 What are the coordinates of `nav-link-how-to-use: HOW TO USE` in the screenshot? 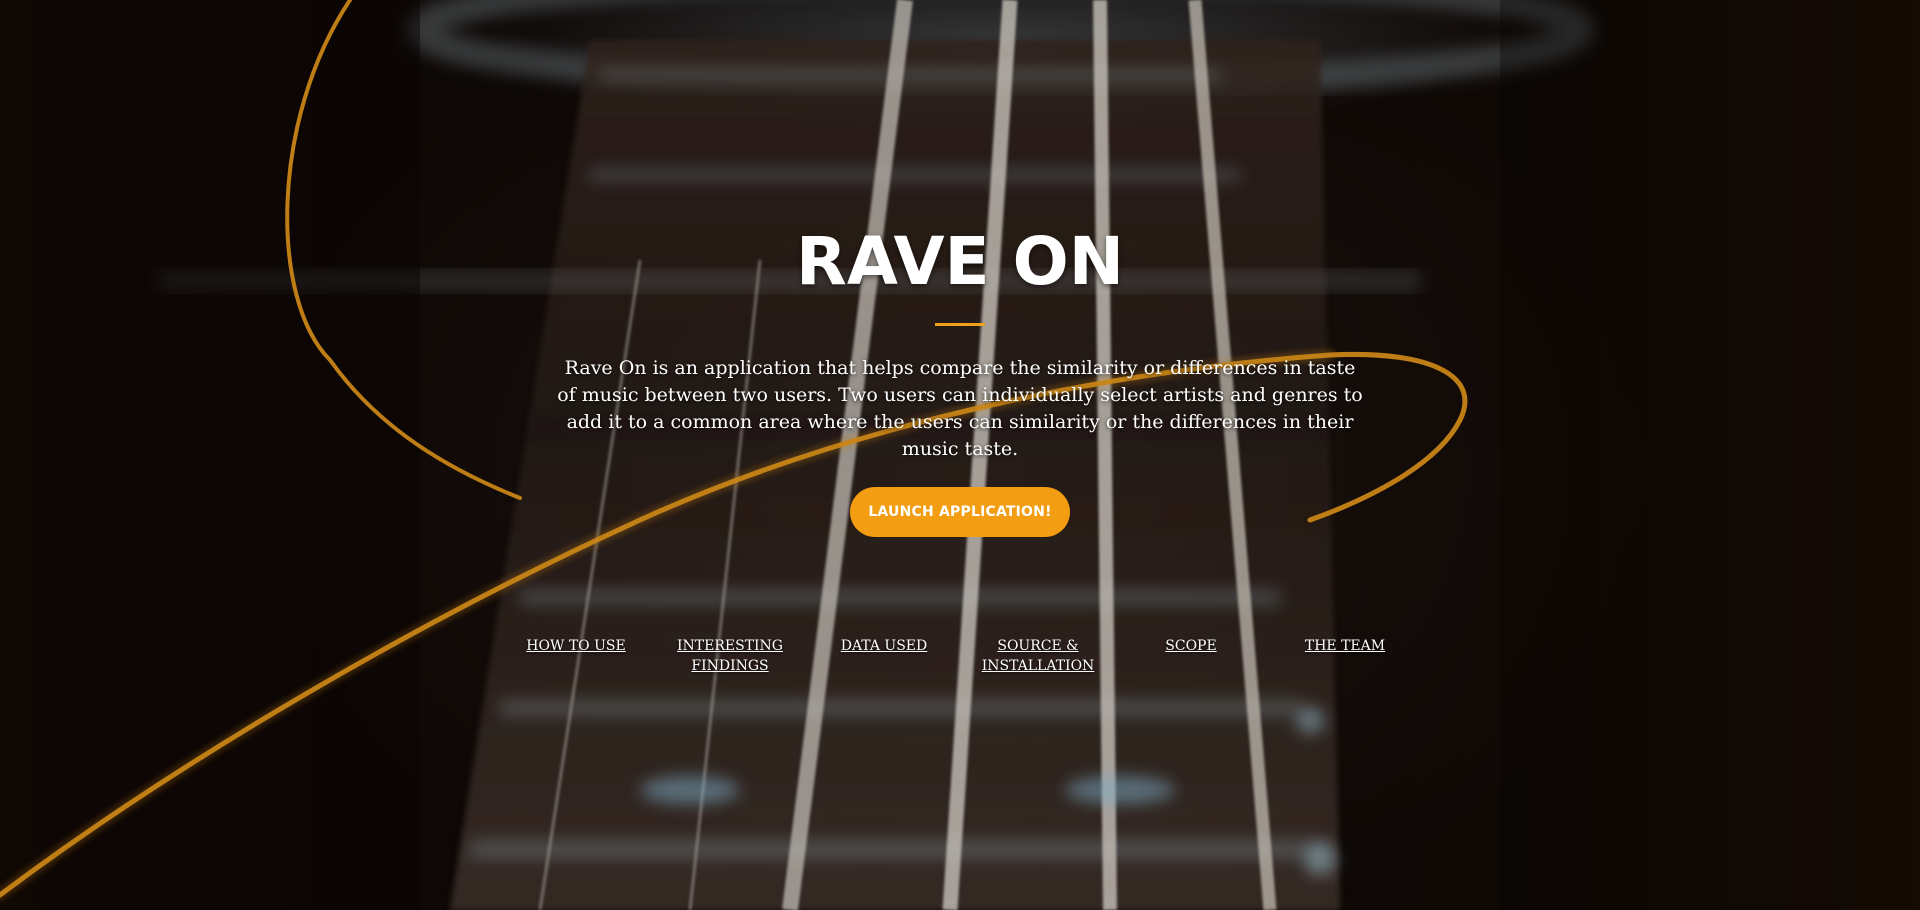 It's located at (576, 646).